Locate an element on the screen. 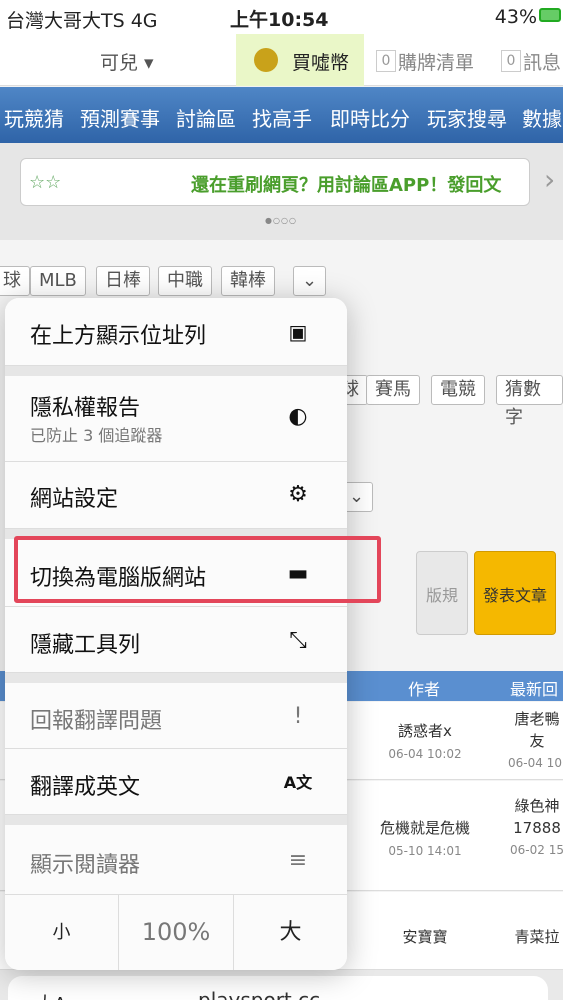 The height and width of the screenshot is (1000, 563). menu-item-site-settings: 網站設定 ⚙ is located at coordinates (176, 495).